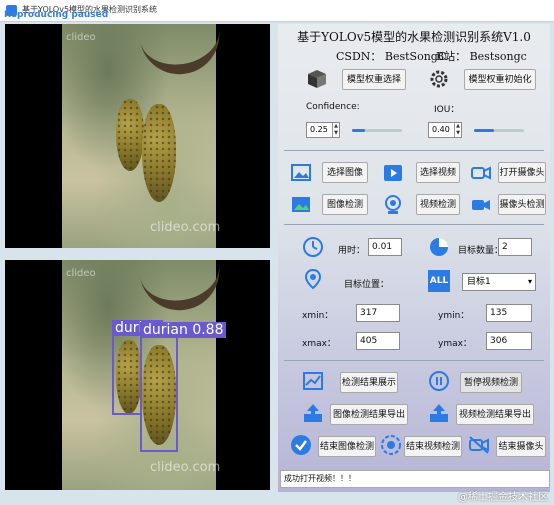 The width and height of the screenshot is (554, 505). I want to click on xmax-label: xmax：, so click(319, 344).